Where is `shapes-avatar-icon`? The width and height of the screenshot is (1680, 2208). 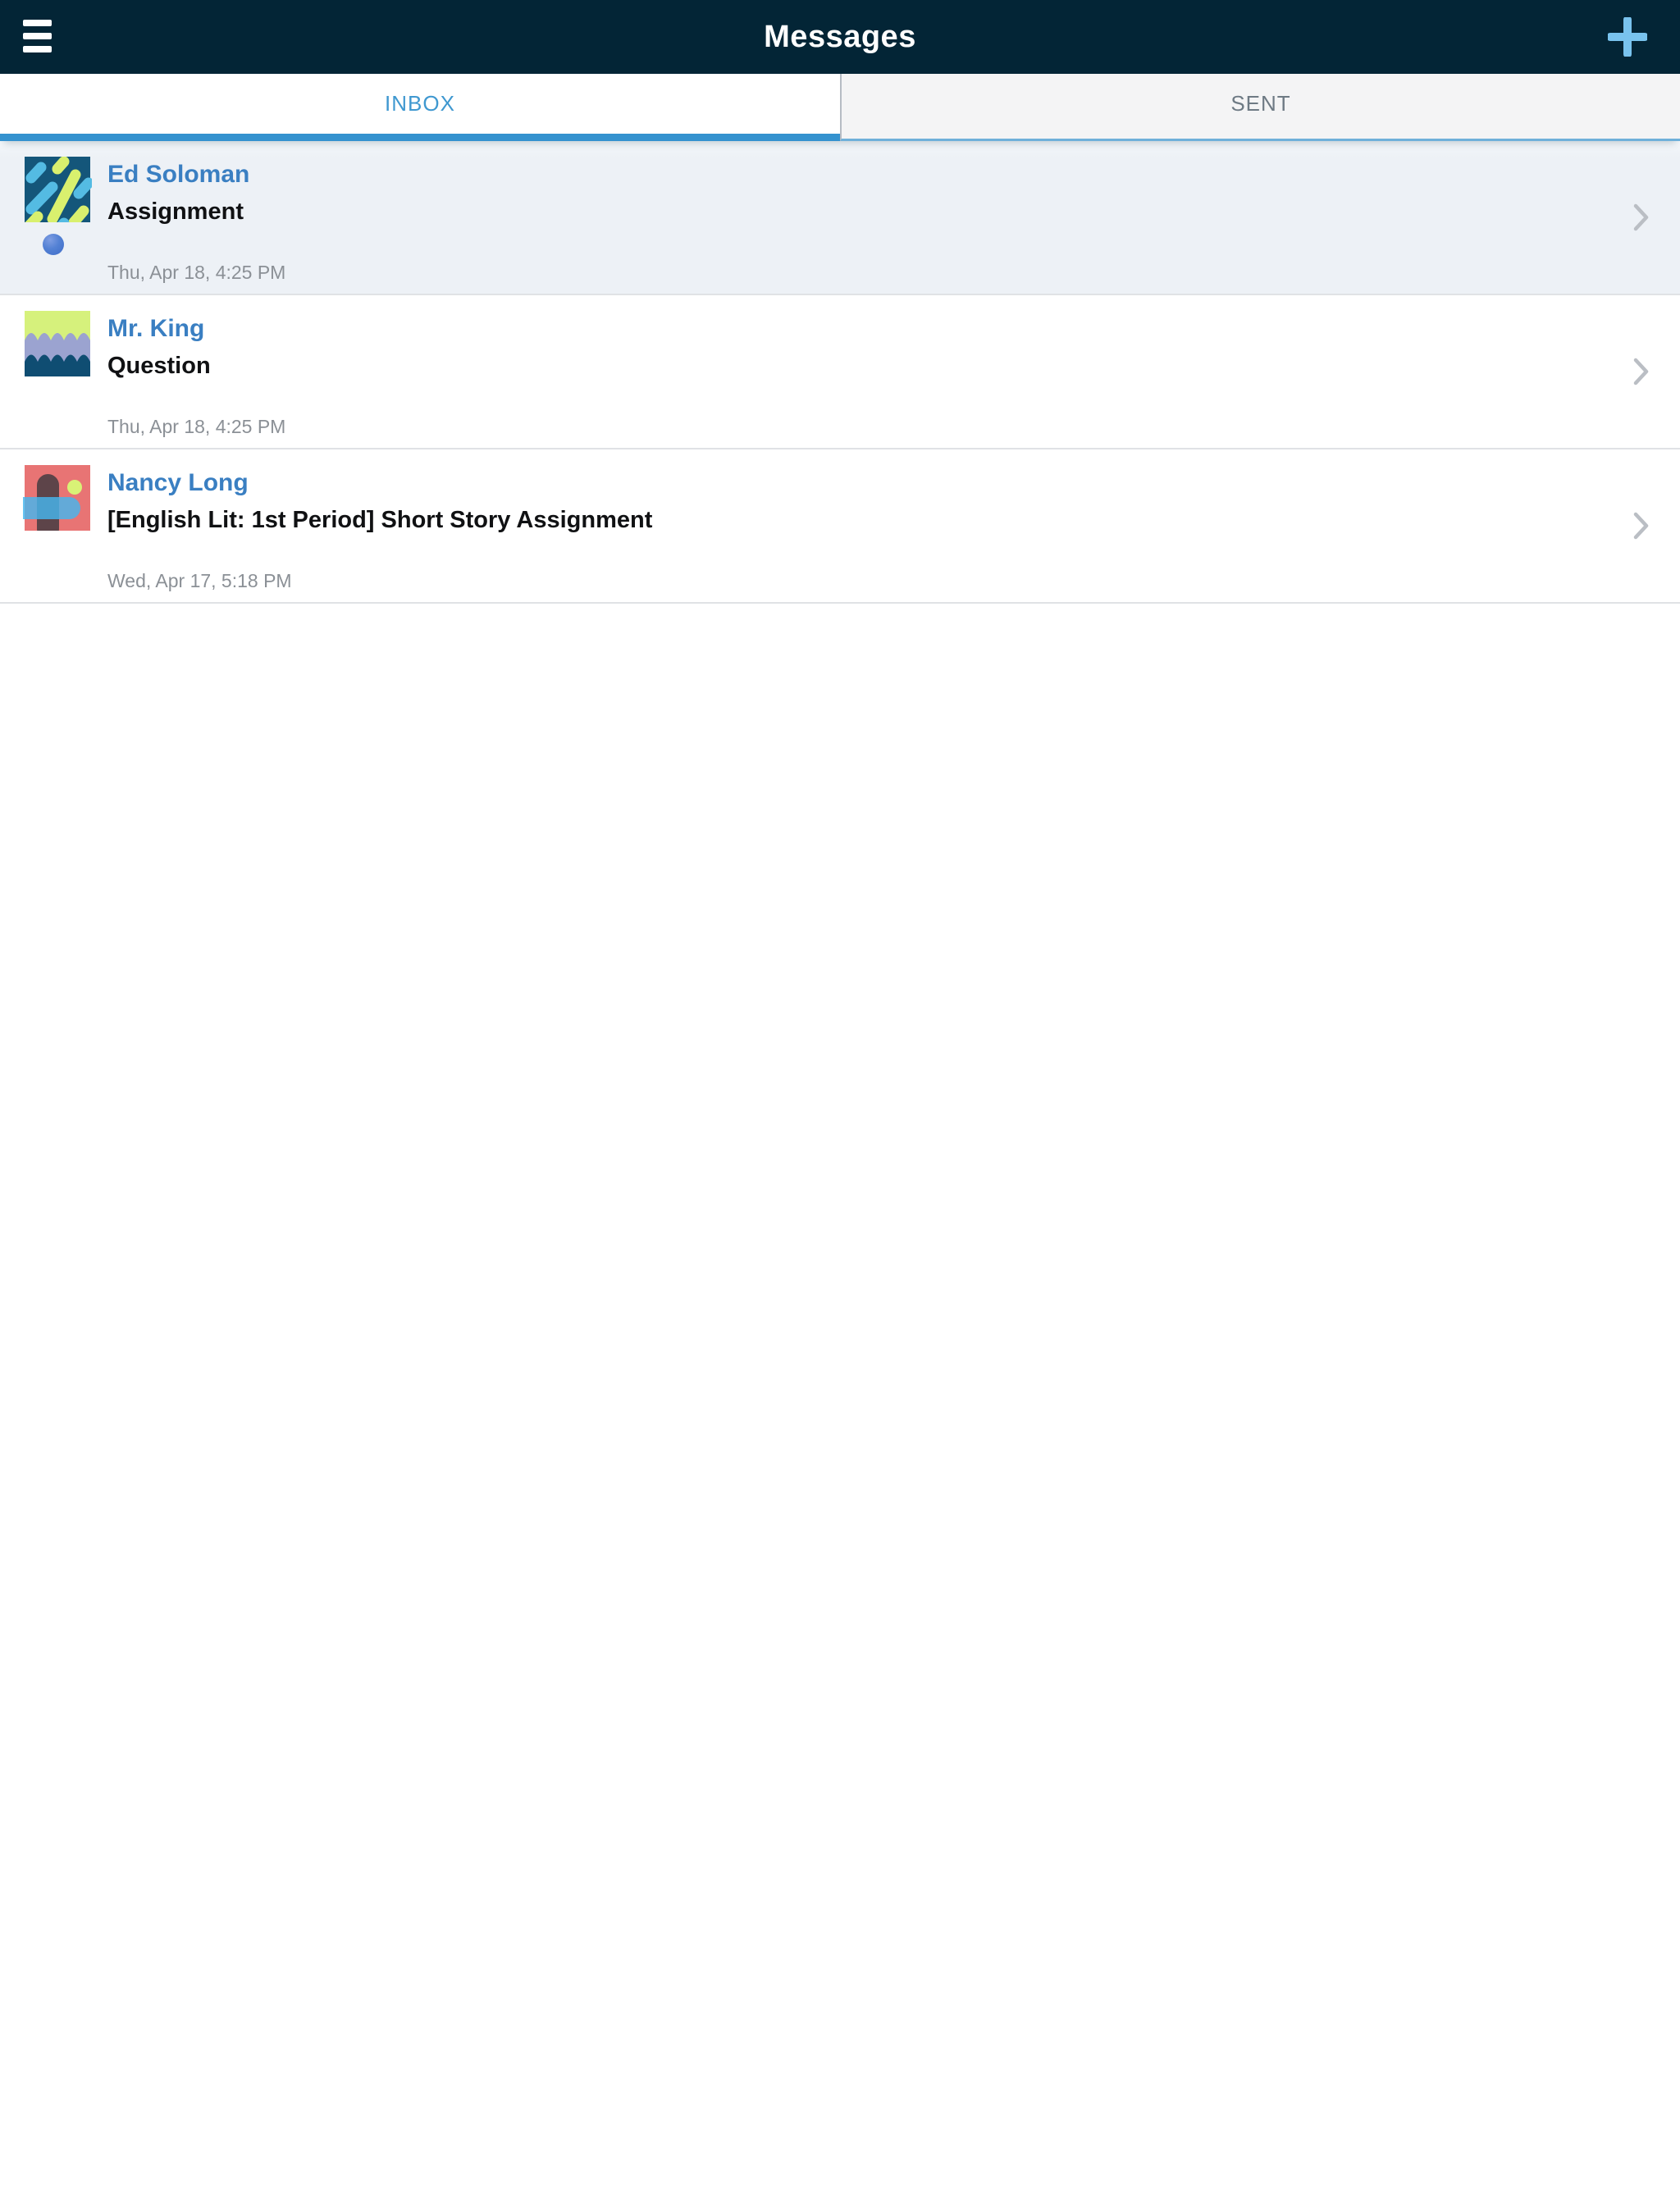 shapes-avatar-icon is located at coordinates (57, 498).